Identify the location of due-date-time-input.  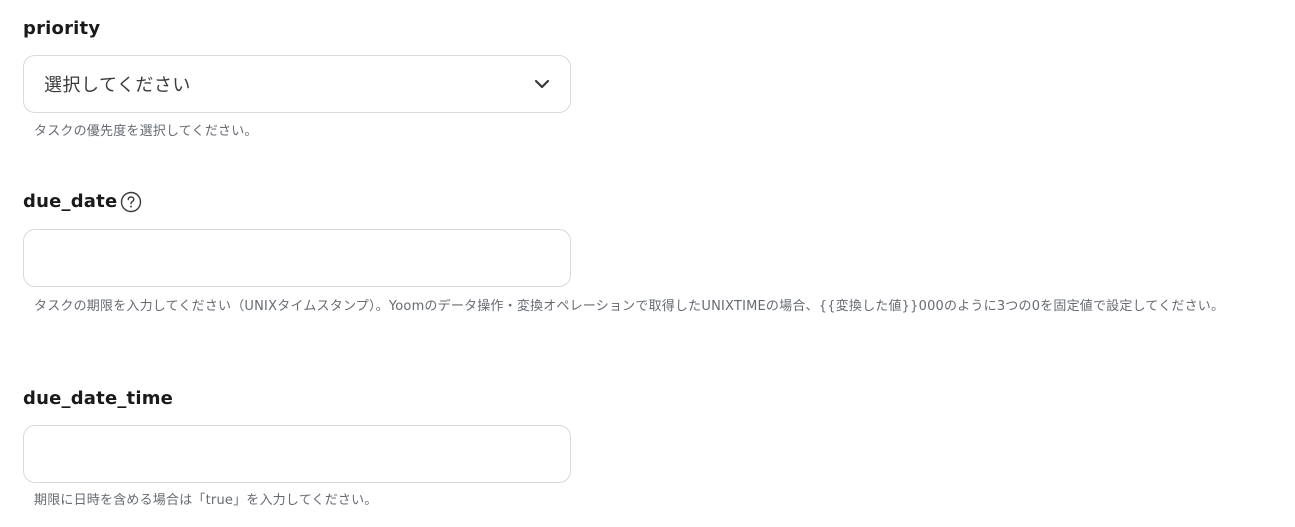
(297, 454).